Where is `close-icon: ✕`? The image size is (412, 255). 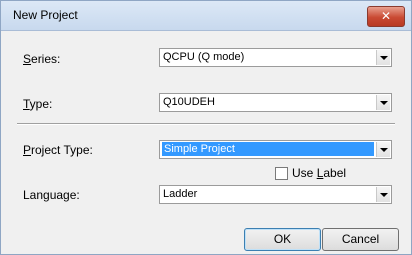 close-icon: ✕ is located at coordinates (386, 16).